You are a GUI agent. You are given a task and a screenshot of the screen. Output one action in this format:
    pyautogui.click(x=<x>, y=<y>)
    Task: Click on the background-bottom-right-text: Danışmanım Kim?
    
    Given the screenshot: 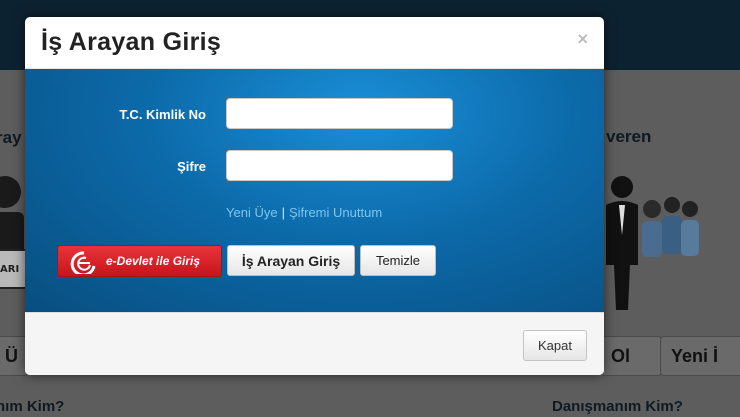 What is the action you would take?
    pyautogui.click(x=617, y=406)
    